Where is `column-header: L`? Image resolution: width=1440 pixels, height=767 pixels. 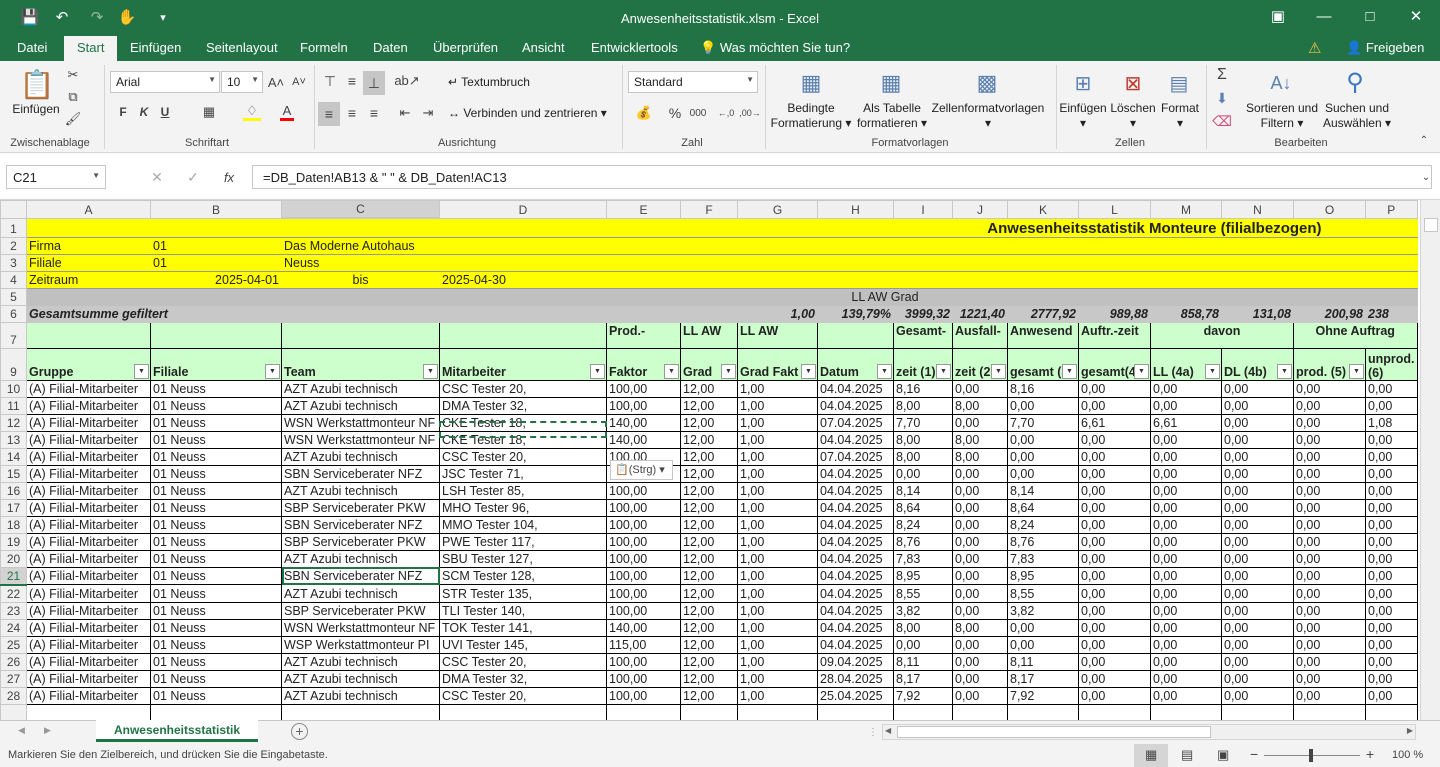
column-header: L is located at coordinates (1114, 209).